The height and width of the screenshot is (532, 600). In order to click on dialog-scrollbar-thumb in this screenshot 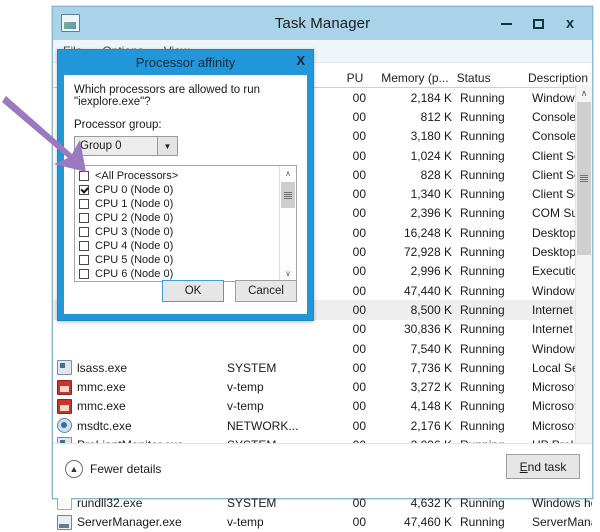, I will do `click(288, 195)`.